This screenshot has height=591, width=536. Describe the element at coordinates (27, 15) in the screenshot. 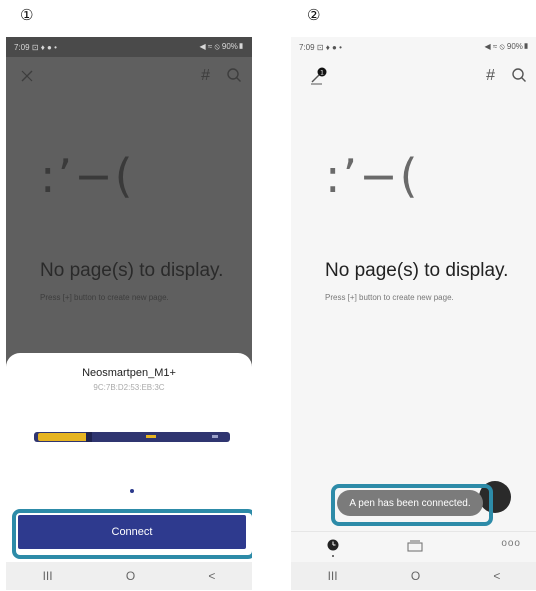

I see `step-number-1: ①` at that location.